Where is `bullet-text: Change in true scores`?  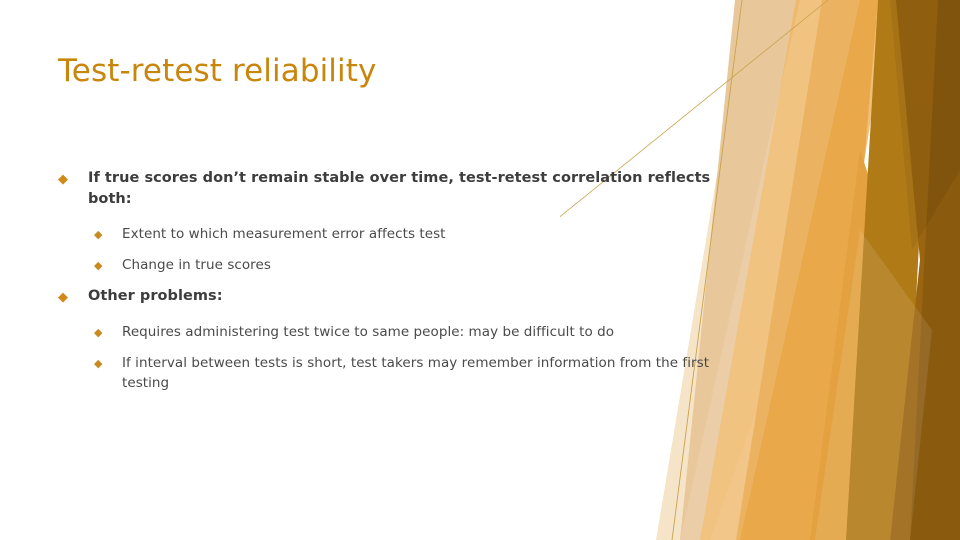
bullet-text: Change in true scores is located at coordinates (196, 265).